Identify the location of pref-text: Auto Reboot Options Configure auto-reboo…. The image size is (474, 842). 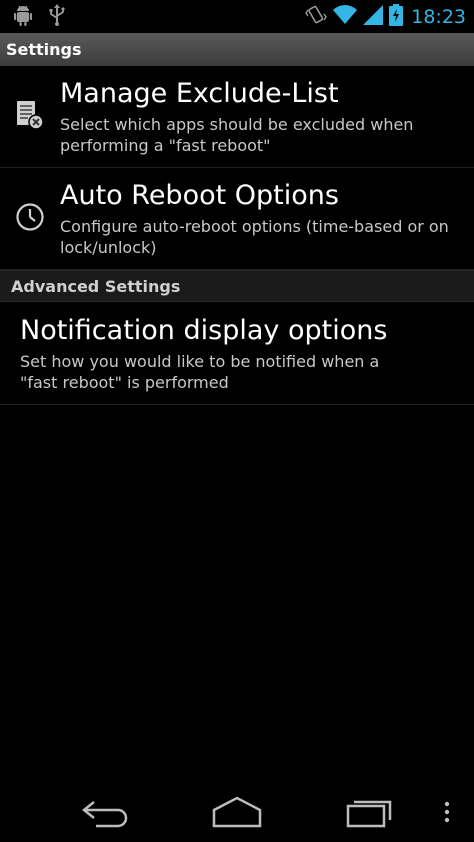
(260, 213).